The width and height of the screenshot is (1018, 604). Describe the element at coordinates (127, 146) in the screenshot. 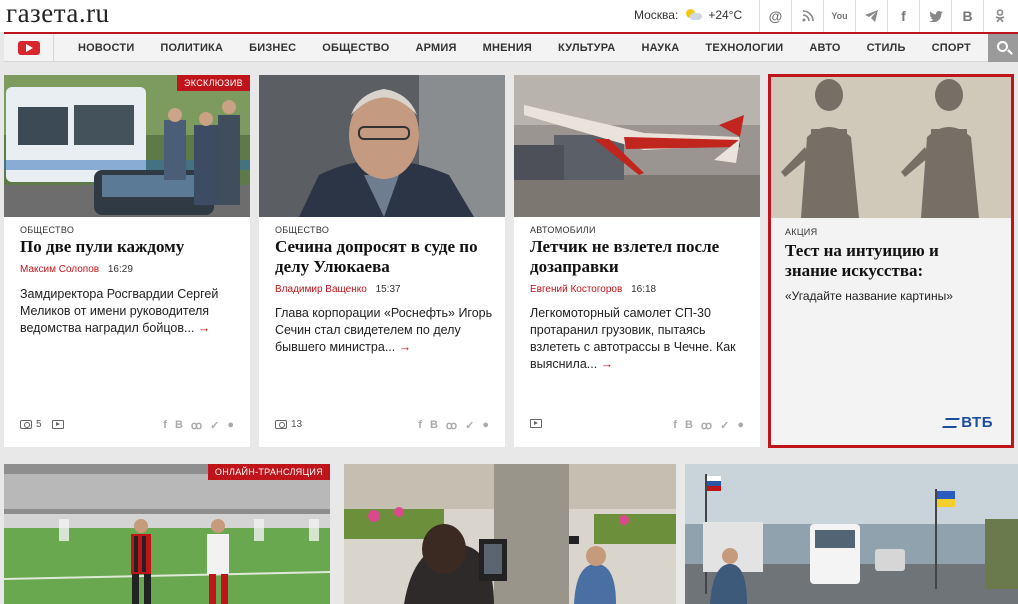

I see `news-photo-police` at that location.